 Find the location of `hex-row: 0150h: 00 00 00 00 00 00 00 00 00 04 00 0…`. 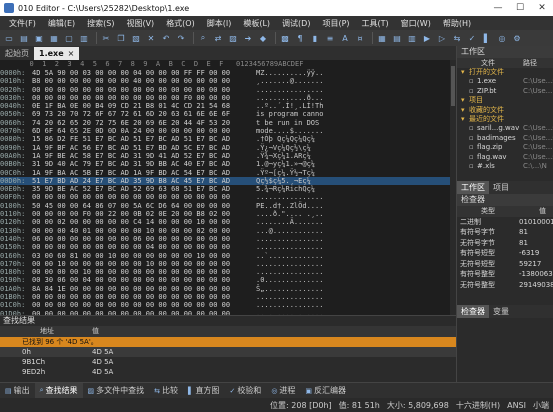

hex-row: 0150h: 00 00 00 00 00 00 00 00 00 04 00 0… is located at coordinates (228, 247).